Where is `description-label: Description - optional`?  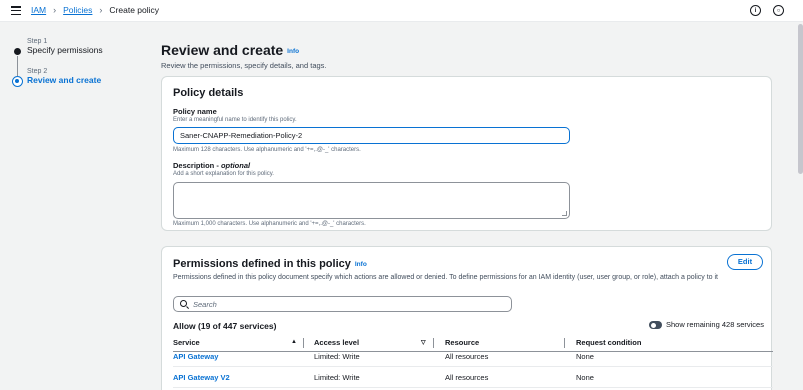 description-label: Description - optional is located at coordinates (211, 165).